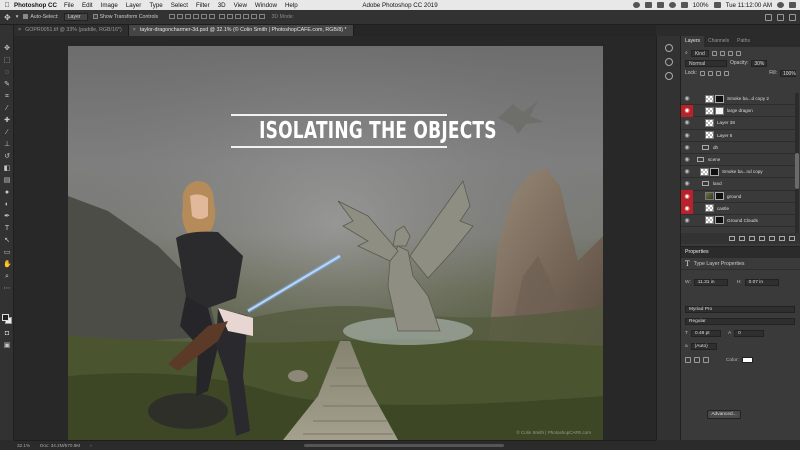  What do you see at coordinates (71, 30) in the screenshot?
I see `tab-gopr0051: × GOPR0051.tif @ 33% (paddle, RGB/16*)` at bounding box center [71, 30].